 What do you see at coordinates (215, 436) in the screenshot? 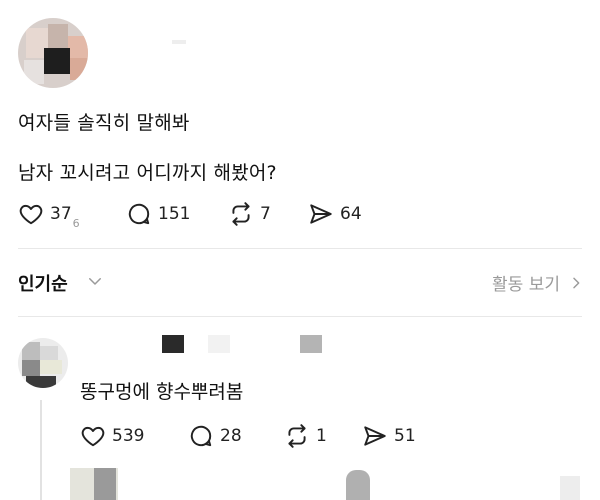
I see `reply-button: 28` at bounding box center [215, 436].